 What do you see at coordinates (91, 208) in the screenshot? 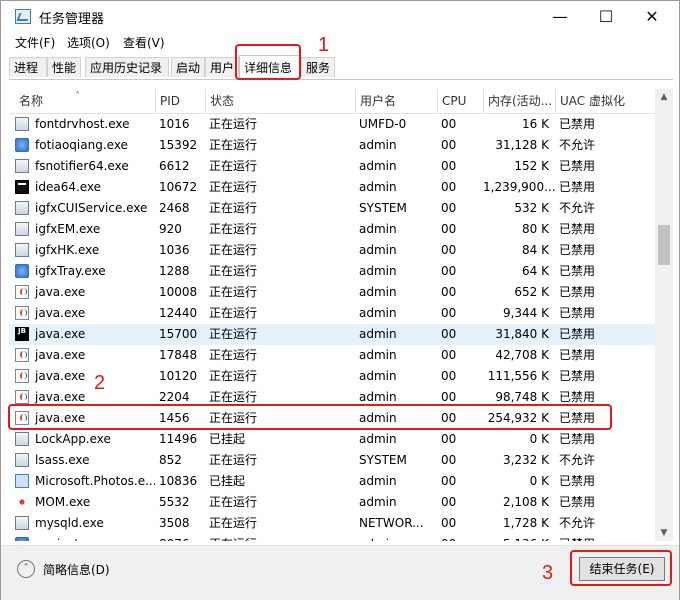
I see `cell-name: igfxCUIService.exe` at bounding box center [91, 208].